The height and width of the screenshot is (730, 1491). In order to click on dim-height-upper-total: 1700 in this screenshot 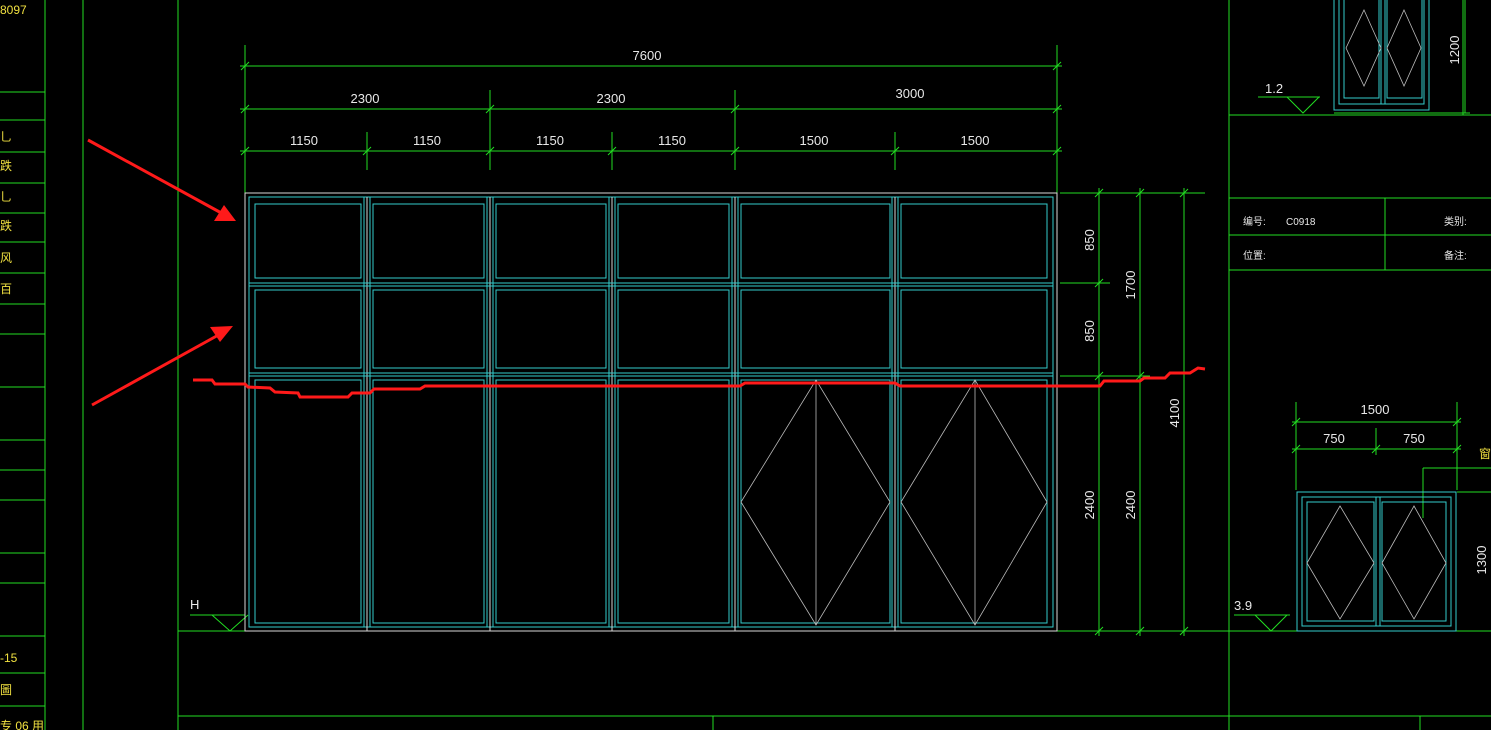, I will do `click(1130, 285)`.